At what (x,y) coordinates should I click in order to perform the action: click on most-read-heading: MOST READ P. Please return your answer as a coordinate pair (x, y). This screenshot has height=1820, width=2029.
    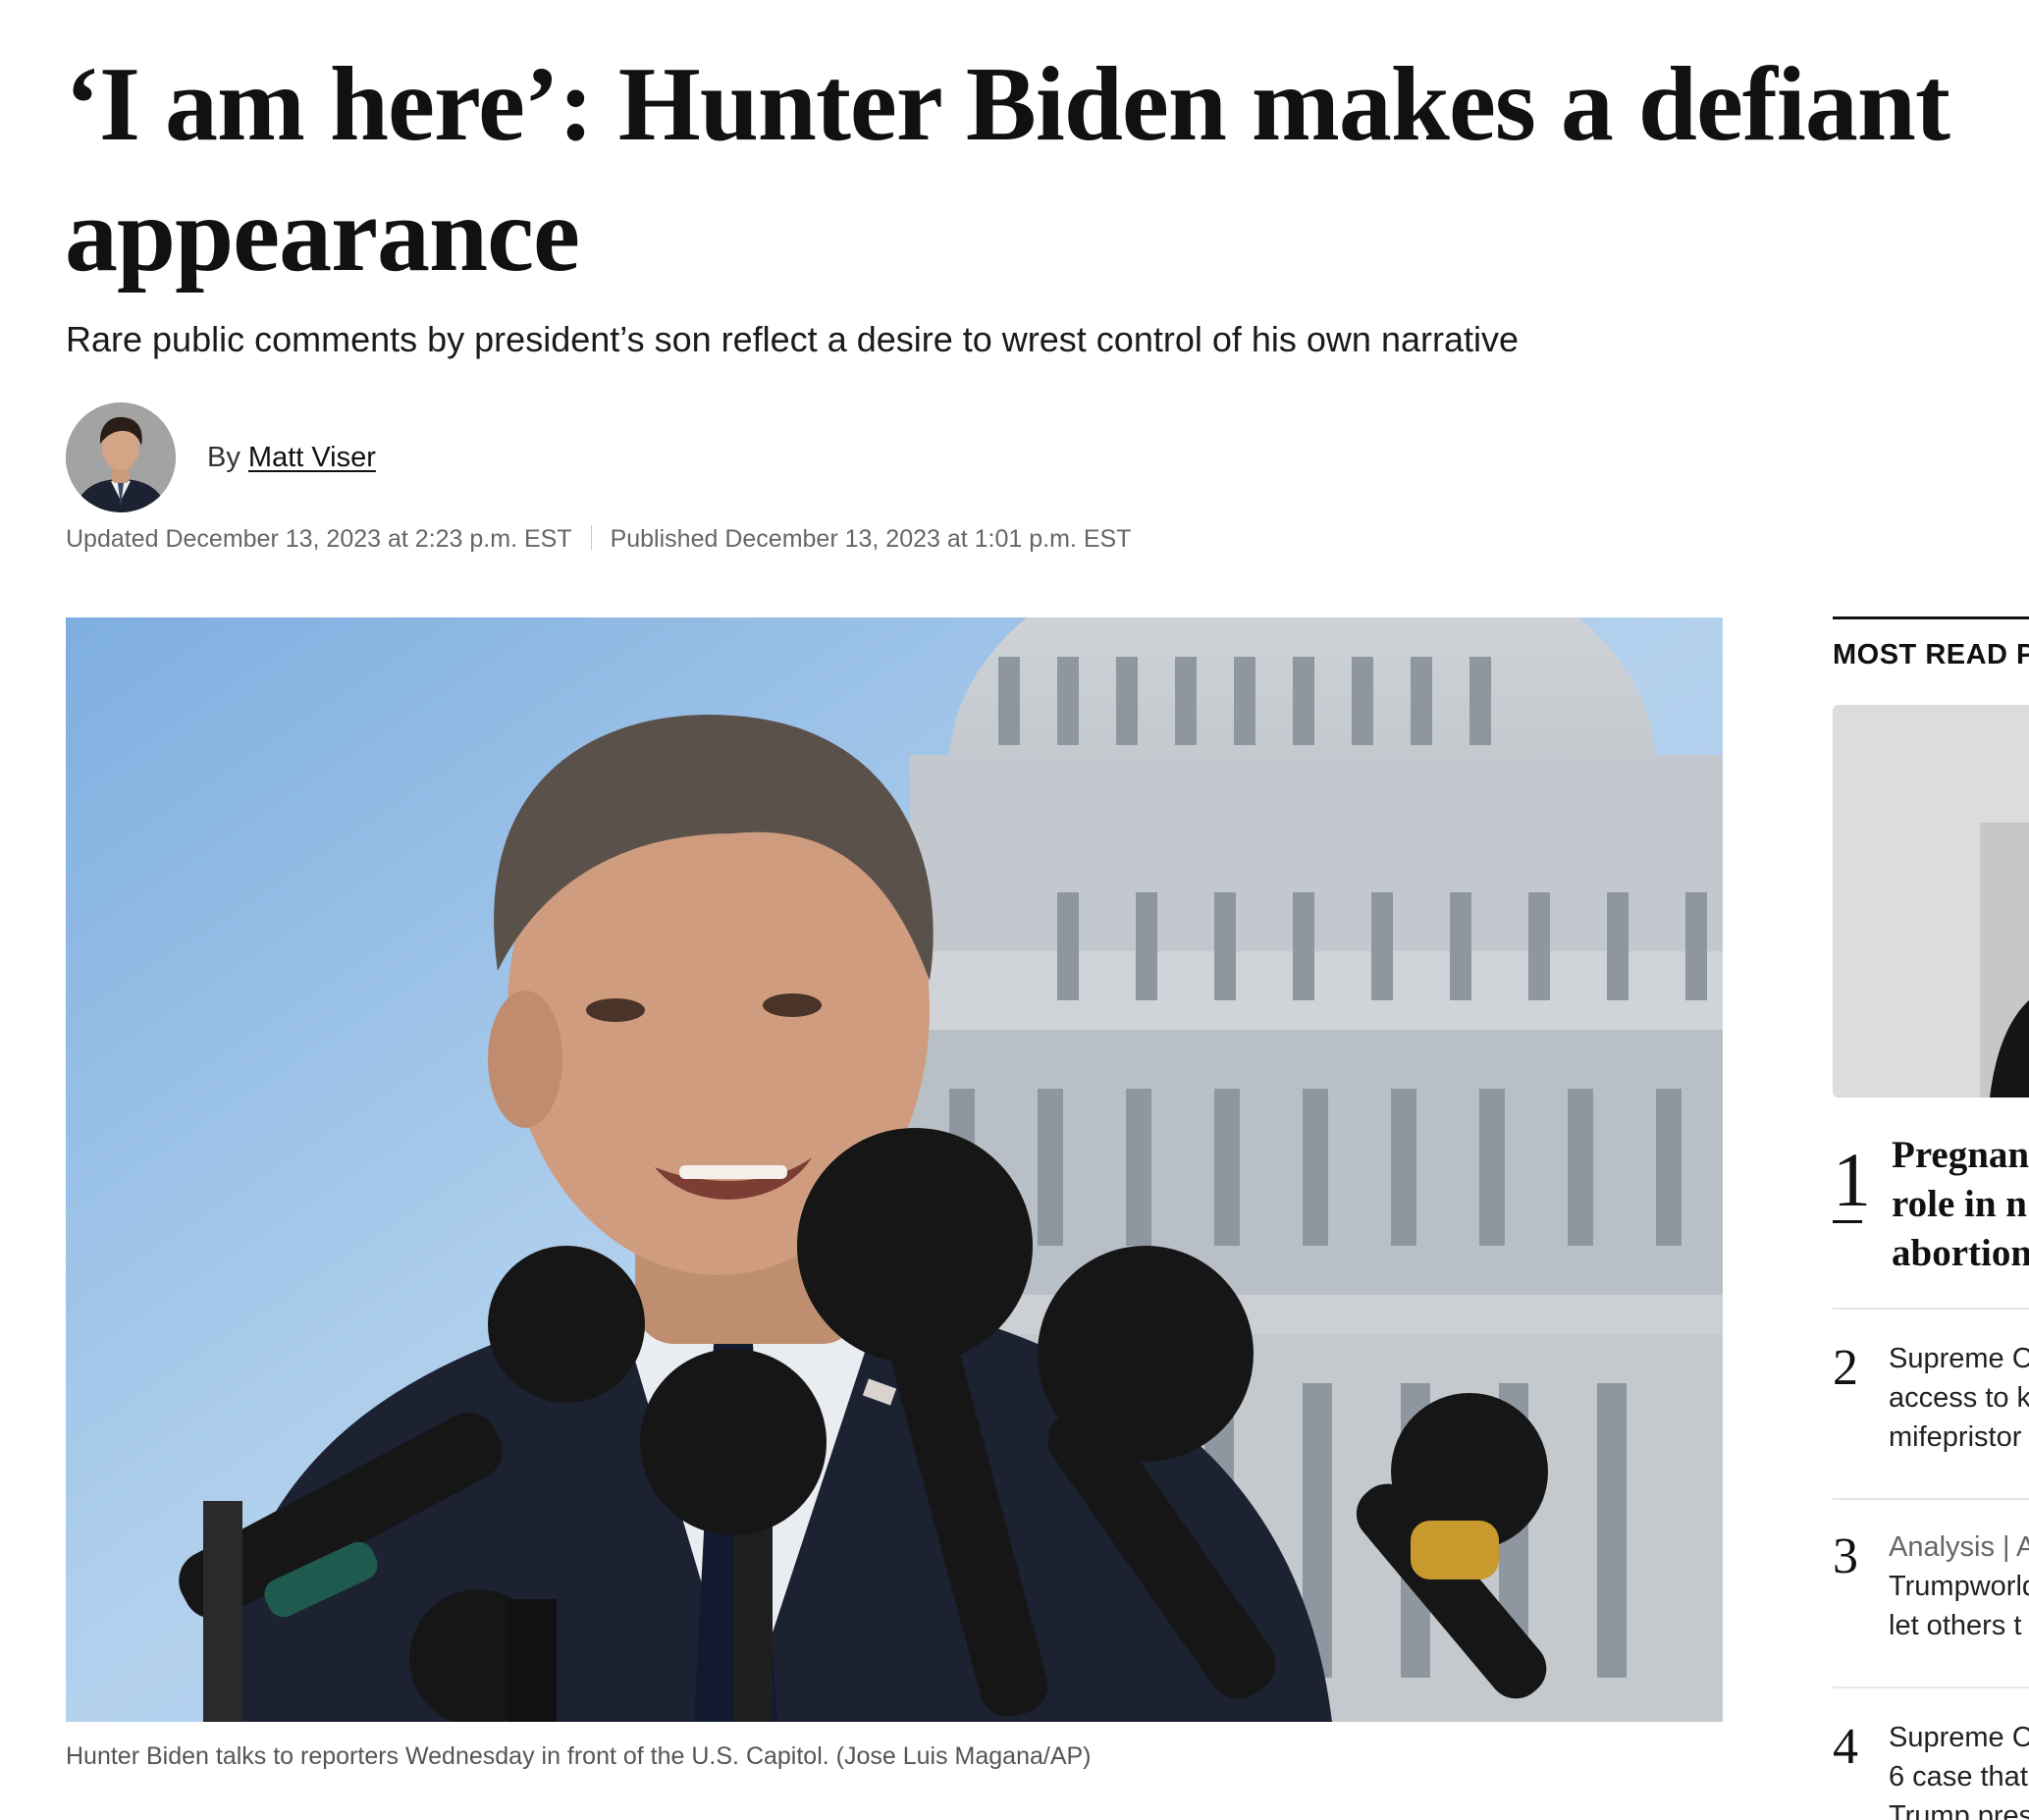
    Looking at the image, I should click on (1931, 654).